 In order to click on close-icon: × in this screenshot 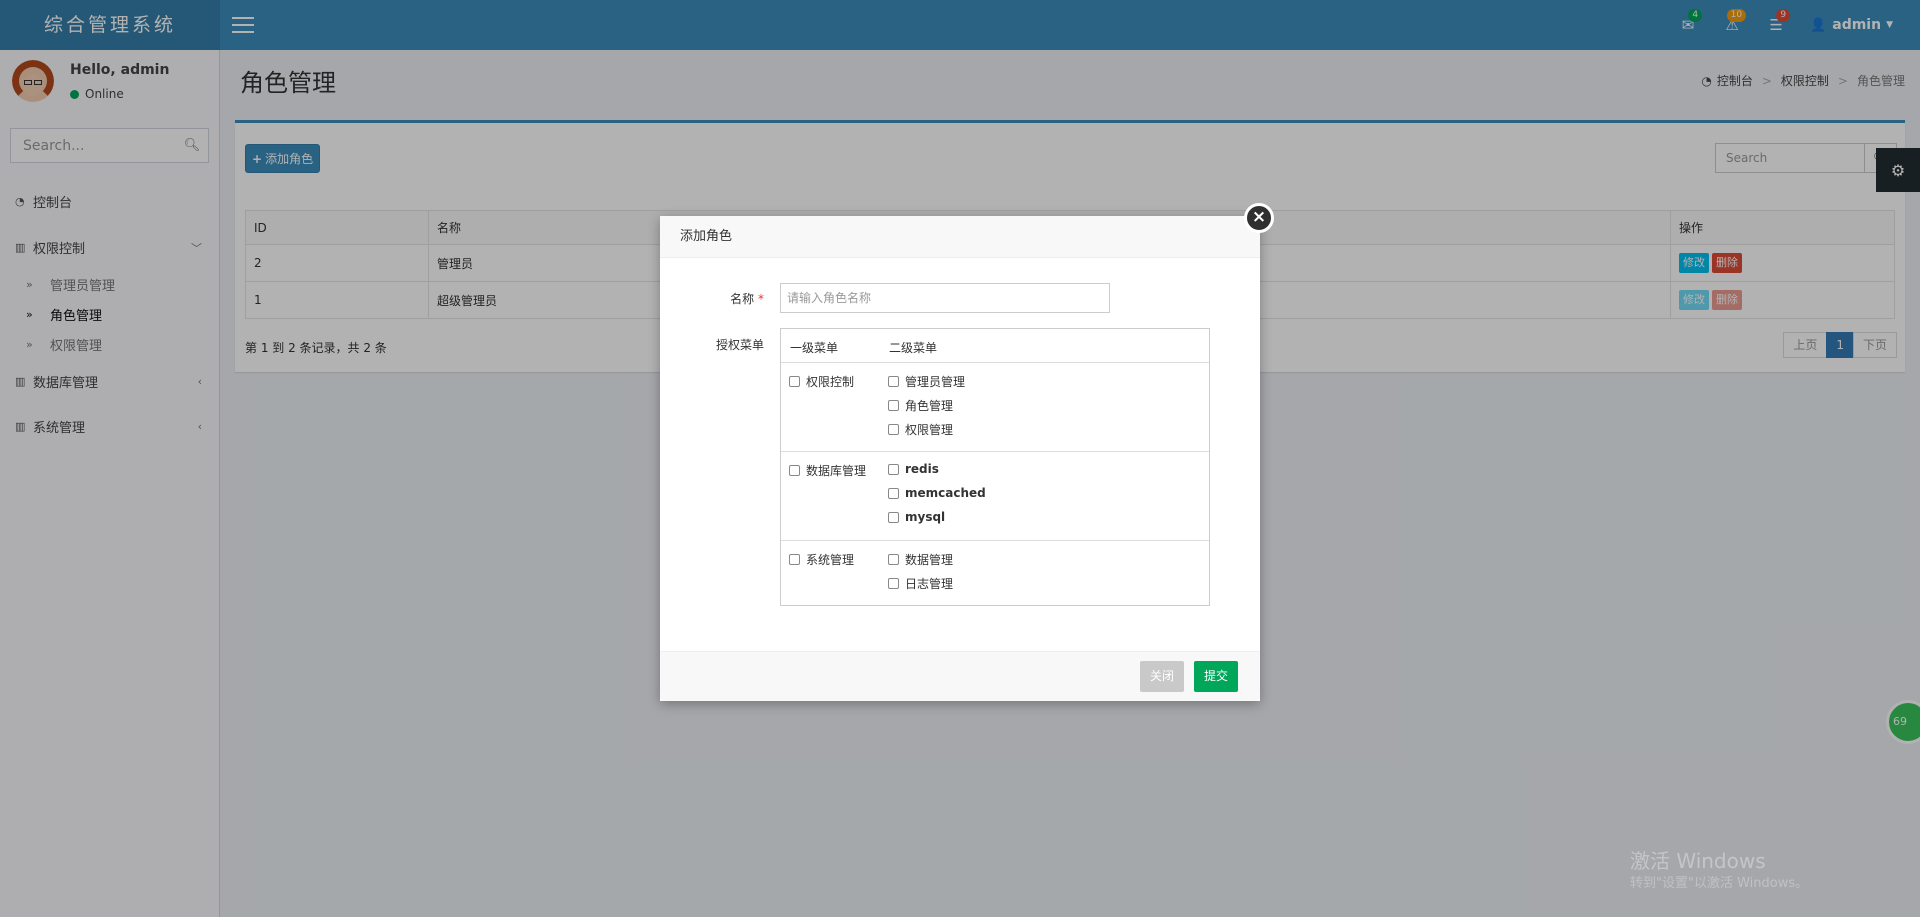, I will do `click(1259, 218)`.